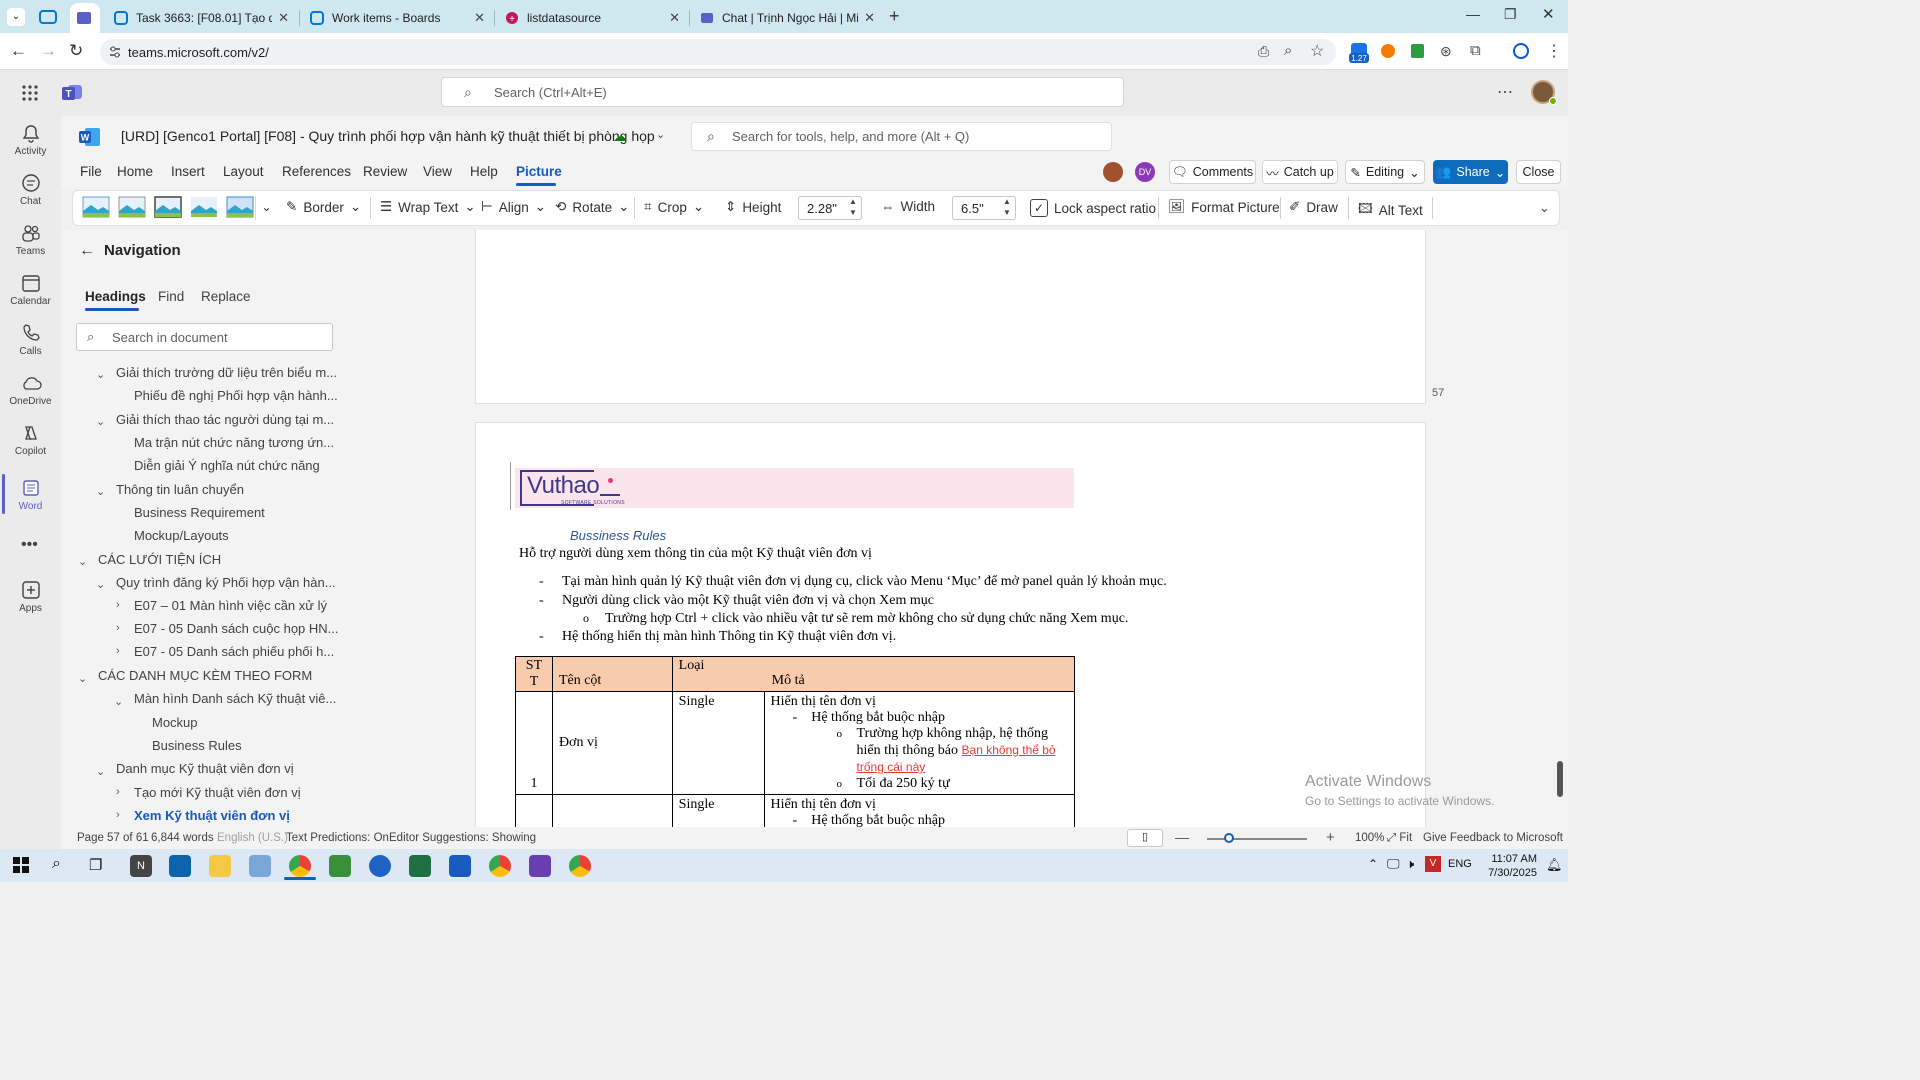 The height and width of the screenshot is (1080, 1920). What do you see at coordinates (385, 171) in the screenshot?
I see `menu-review: Review` at bounding box center [385, 171].